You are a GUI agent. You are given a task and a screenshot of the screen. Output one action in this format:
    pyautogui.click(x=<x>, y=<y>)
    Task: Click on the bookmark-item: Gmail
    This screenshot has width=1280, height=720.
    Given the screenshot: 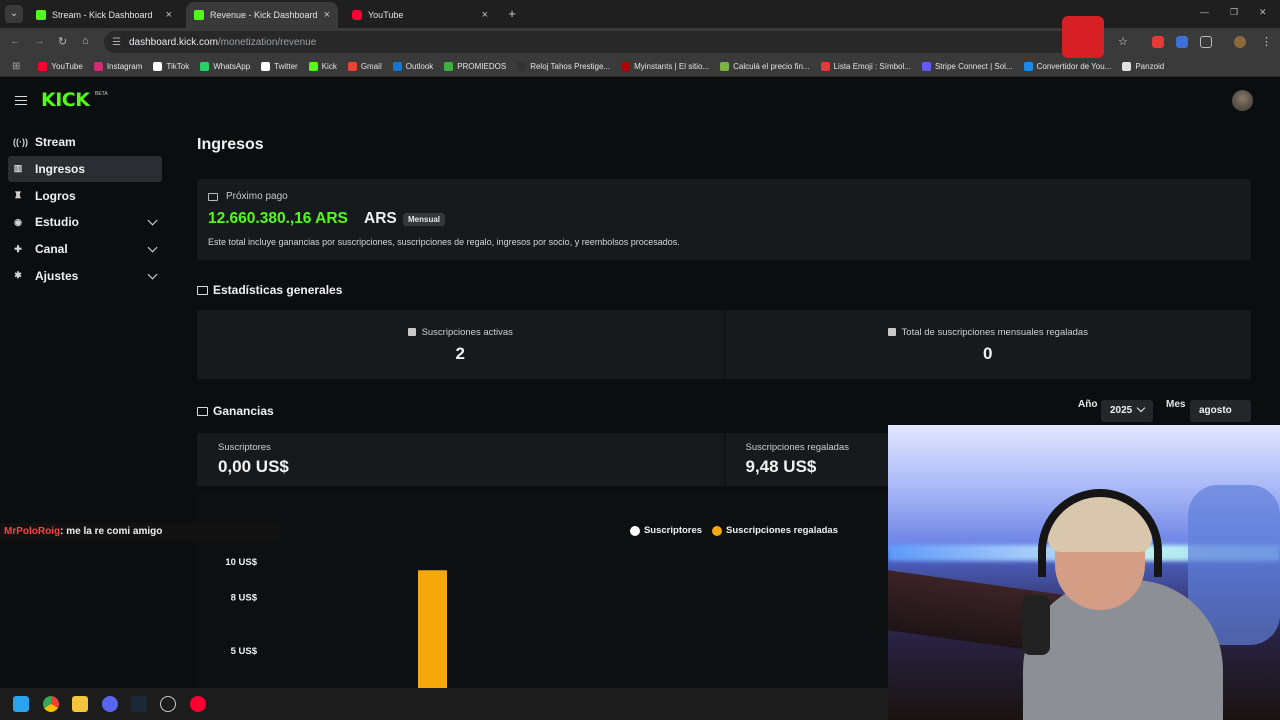 What is the action you would take?
    pyautogui.click(x=364, y=66)
    